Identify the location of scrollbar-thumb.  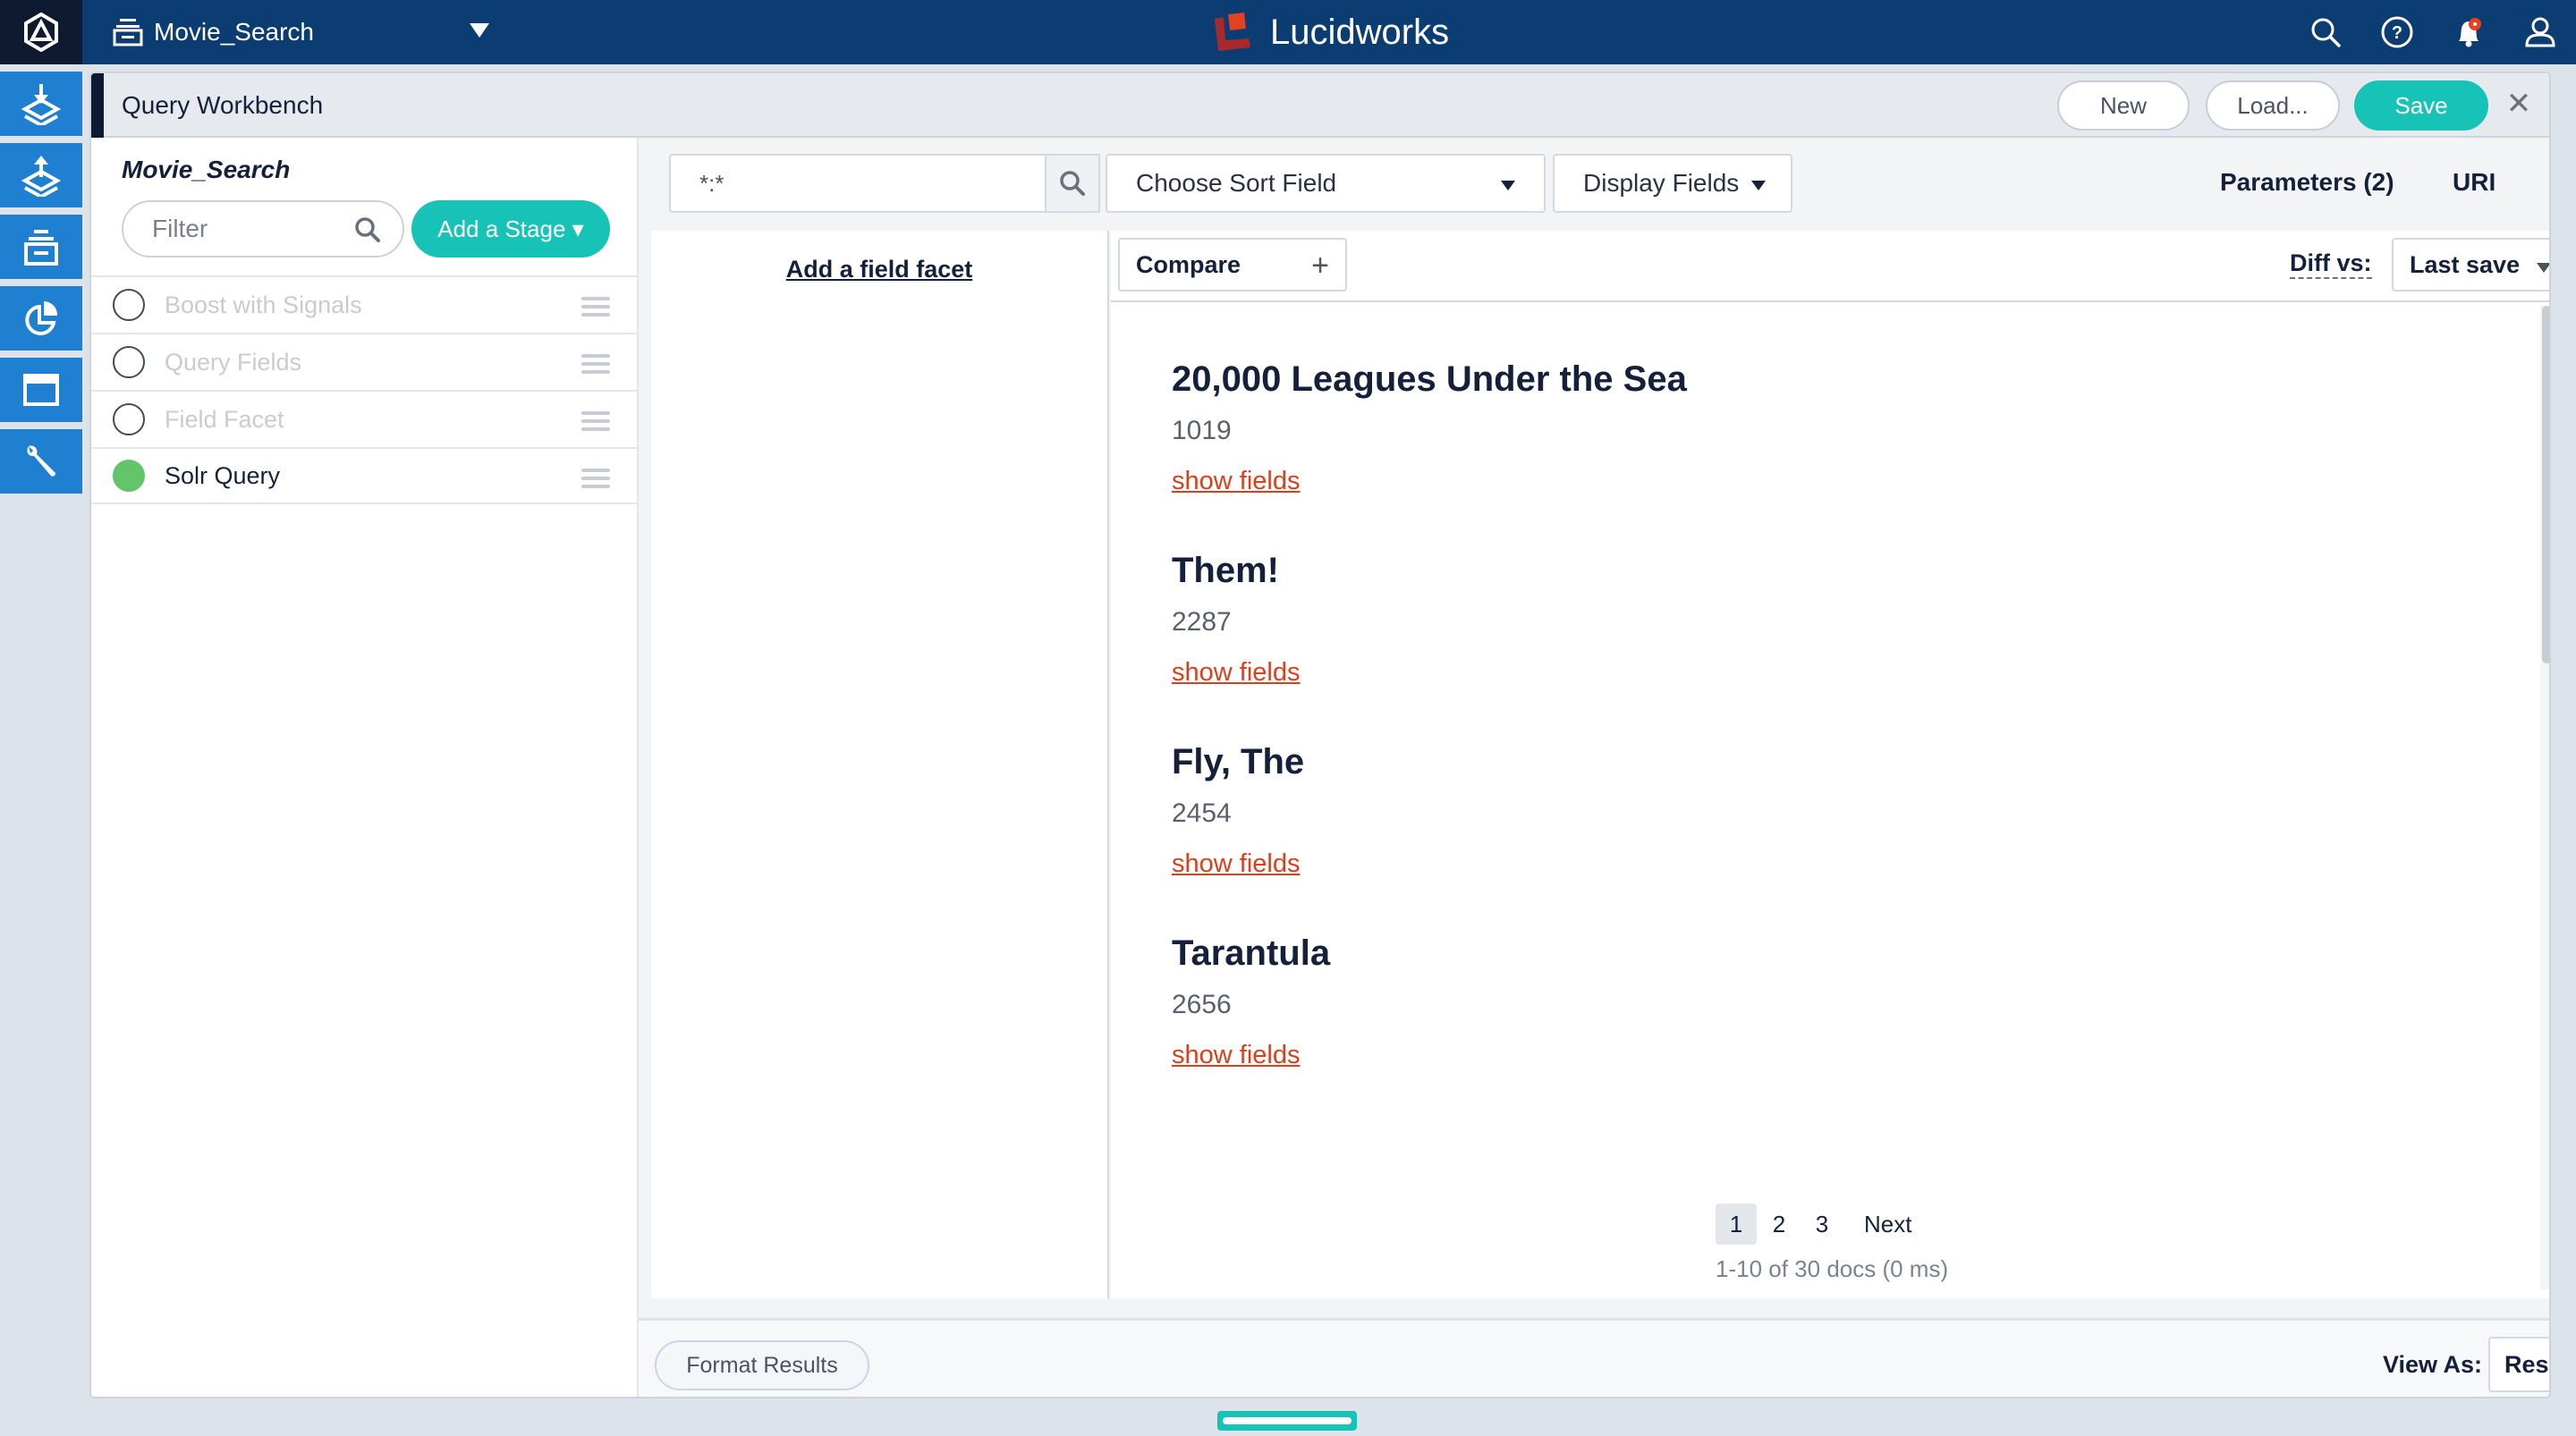
(2545, 484).